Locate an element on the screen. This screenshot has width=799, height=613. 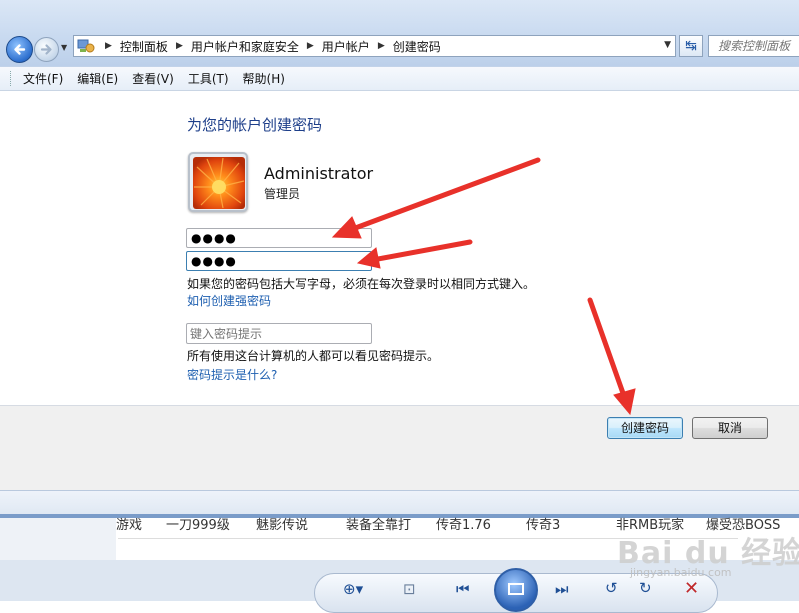
rotate-left-icon: ↺ is located at coordinates (611, 588).